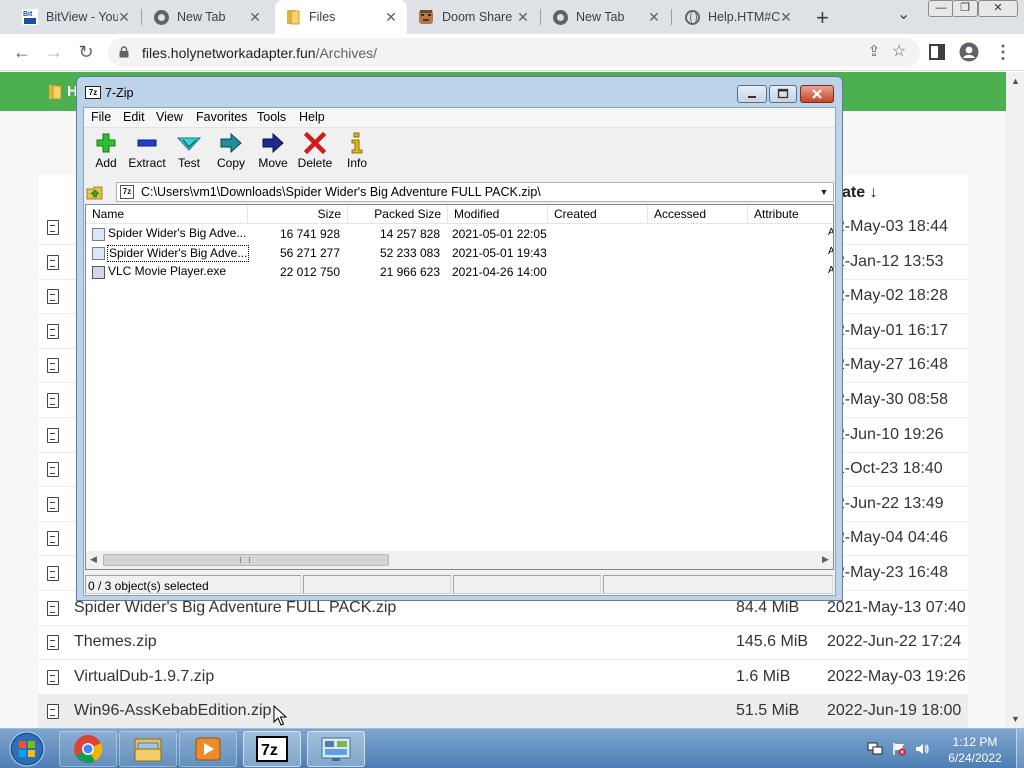  Describe the element at coordinates (409, 253) in the screenshot. I see `archive-row-packed-size: 52 233 083` at that location.